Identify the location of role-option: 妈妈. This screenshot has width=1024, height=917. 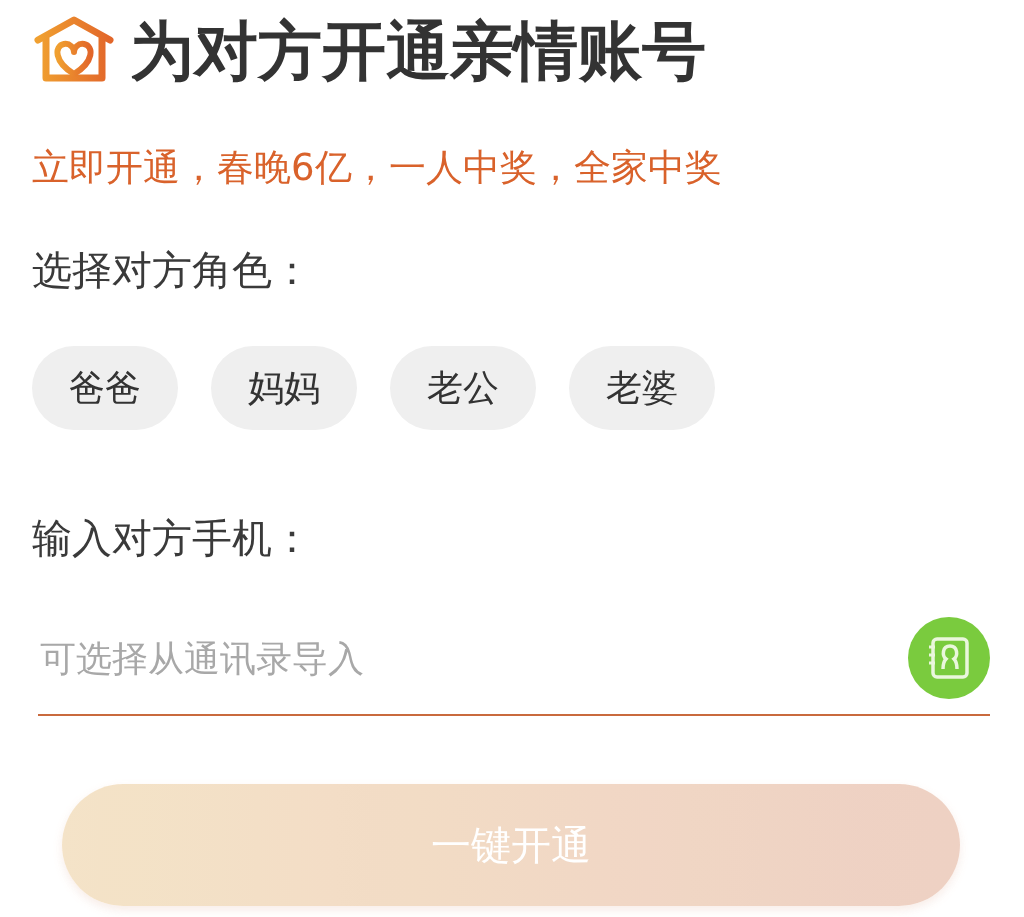
(284, 388).